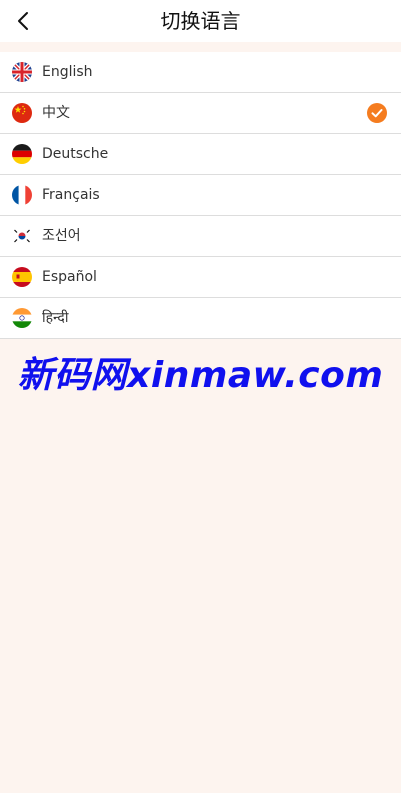  I want to click on language-label: 中文, so click(56, 113).